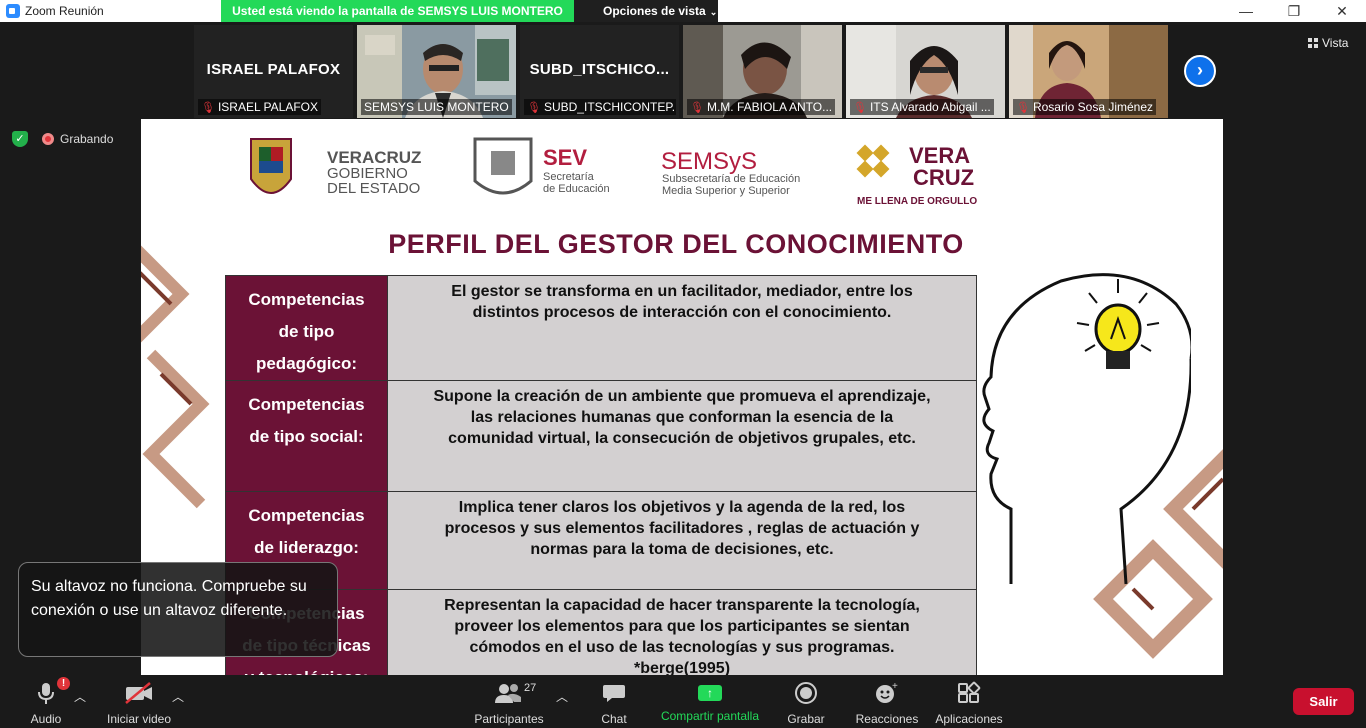 The width and height of the screenshot is (1366, 728). What do you see at coordinates (565, 157) in the screenshot?
I see `sev-logo-title: SEV` at bounding box center [565, 157].